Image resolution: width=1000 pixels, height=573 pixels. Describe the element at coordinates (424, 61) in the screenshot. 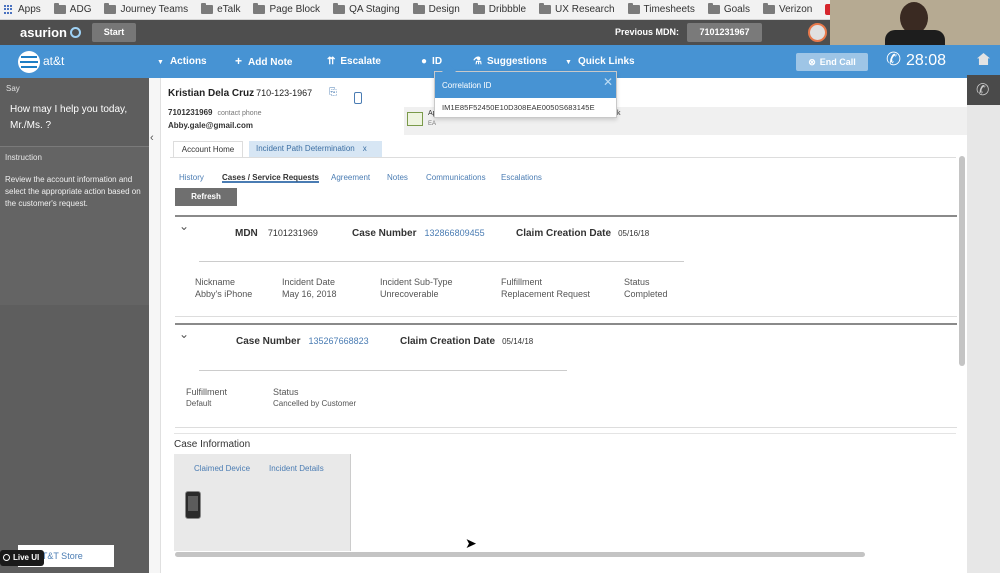

I see `id-icon: ●` at that location.